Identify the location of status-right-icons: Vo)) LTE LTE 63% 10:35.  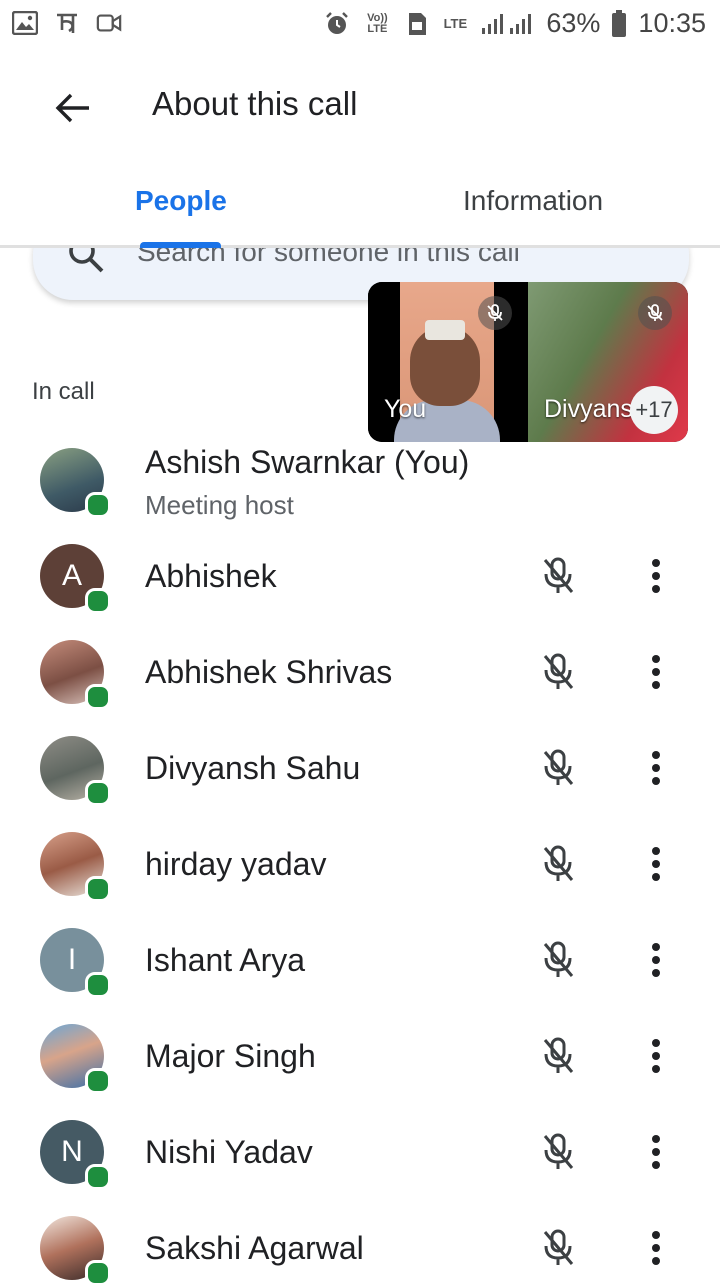
(515, 23).